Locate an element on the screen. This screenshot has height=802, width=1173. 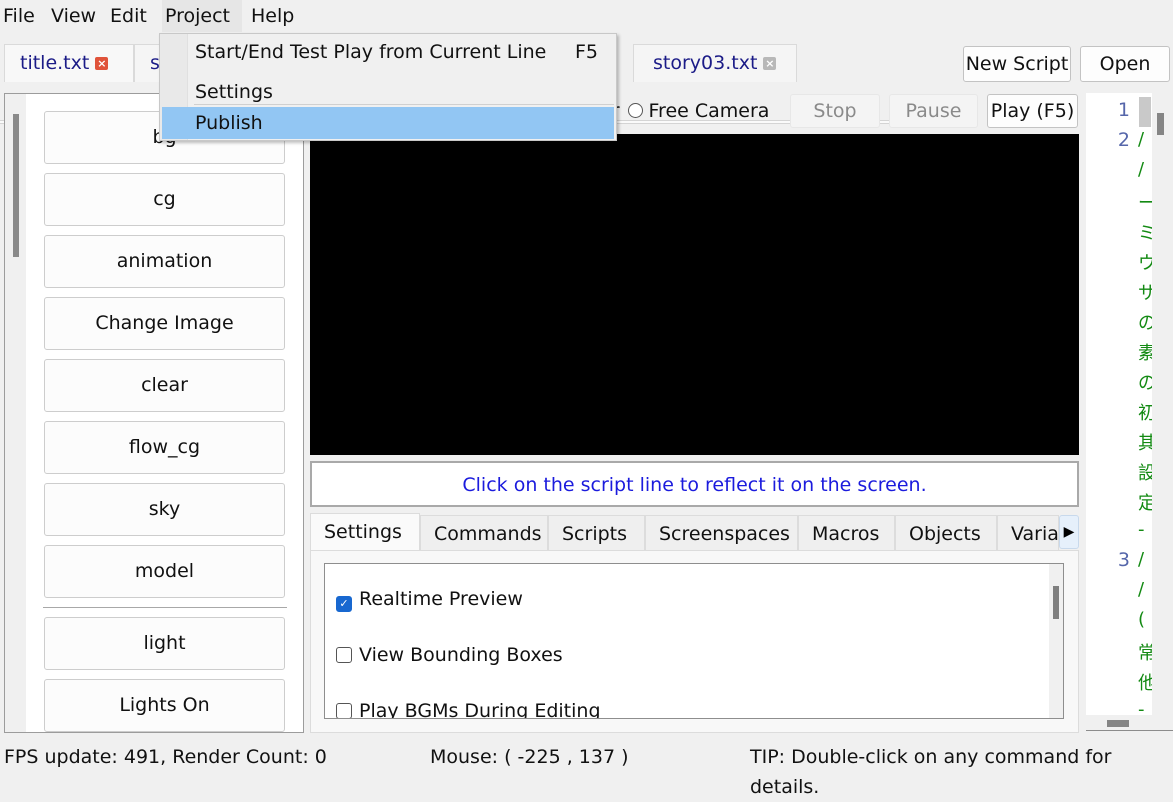
realtime-preview-option: ✓ Realtime Preview is located at coordinates (429, 599).